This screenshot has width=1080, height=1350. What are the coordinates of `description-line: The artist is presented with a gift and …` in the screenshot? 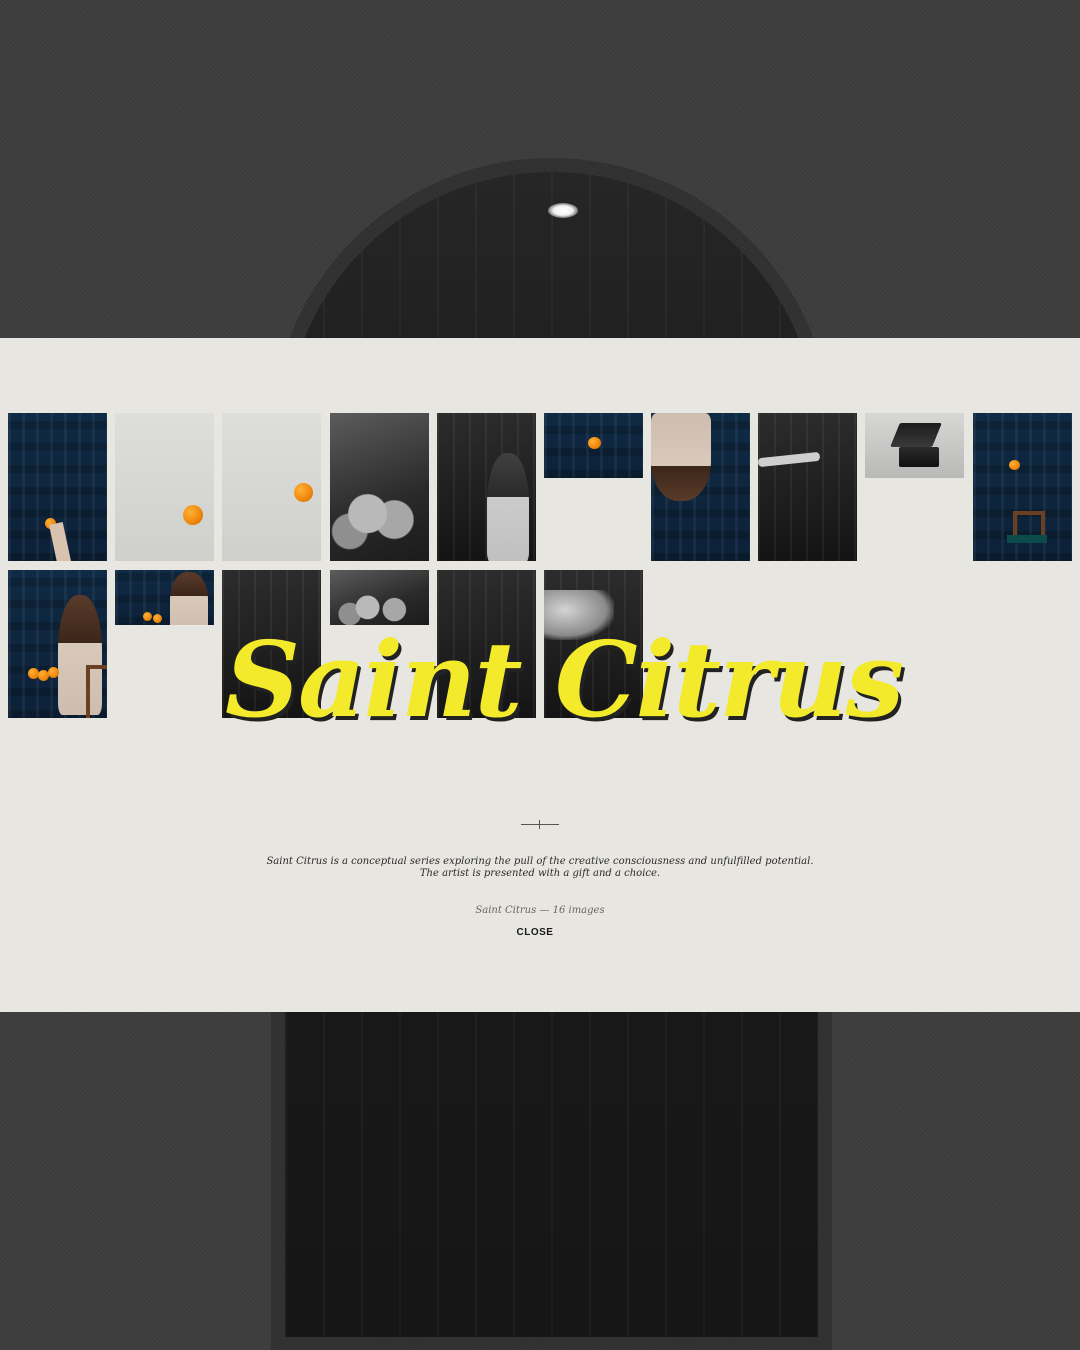 It's located at (540, 873).